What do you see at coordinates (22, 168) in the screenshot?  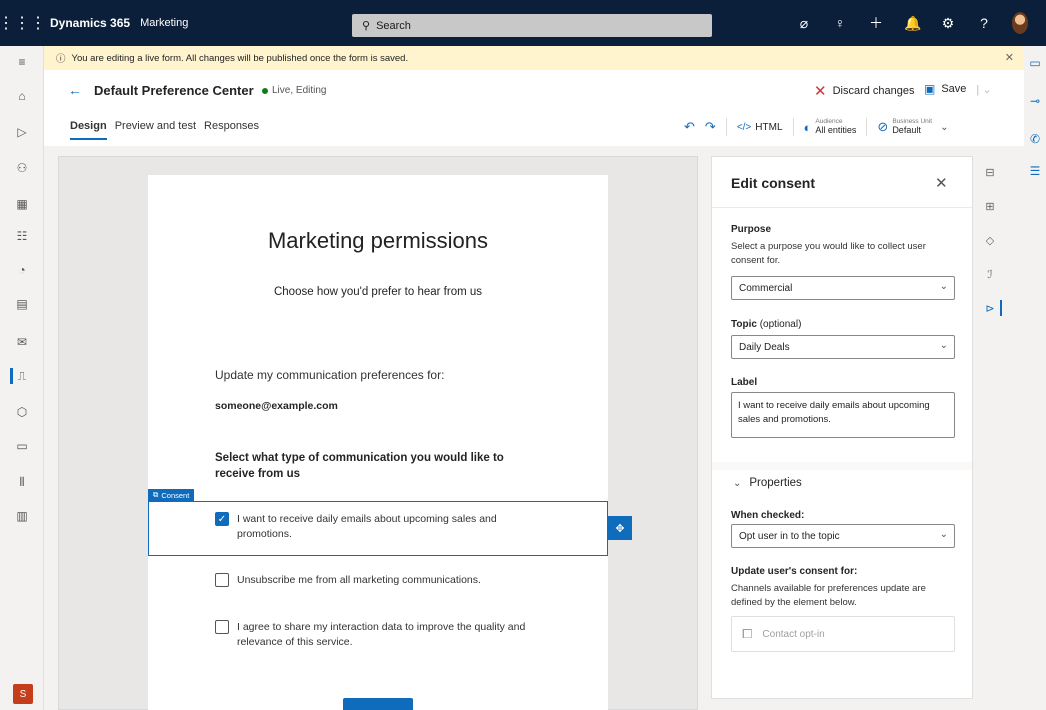 I see `segments-icon: ⚇` at bounding box center [22, 168].